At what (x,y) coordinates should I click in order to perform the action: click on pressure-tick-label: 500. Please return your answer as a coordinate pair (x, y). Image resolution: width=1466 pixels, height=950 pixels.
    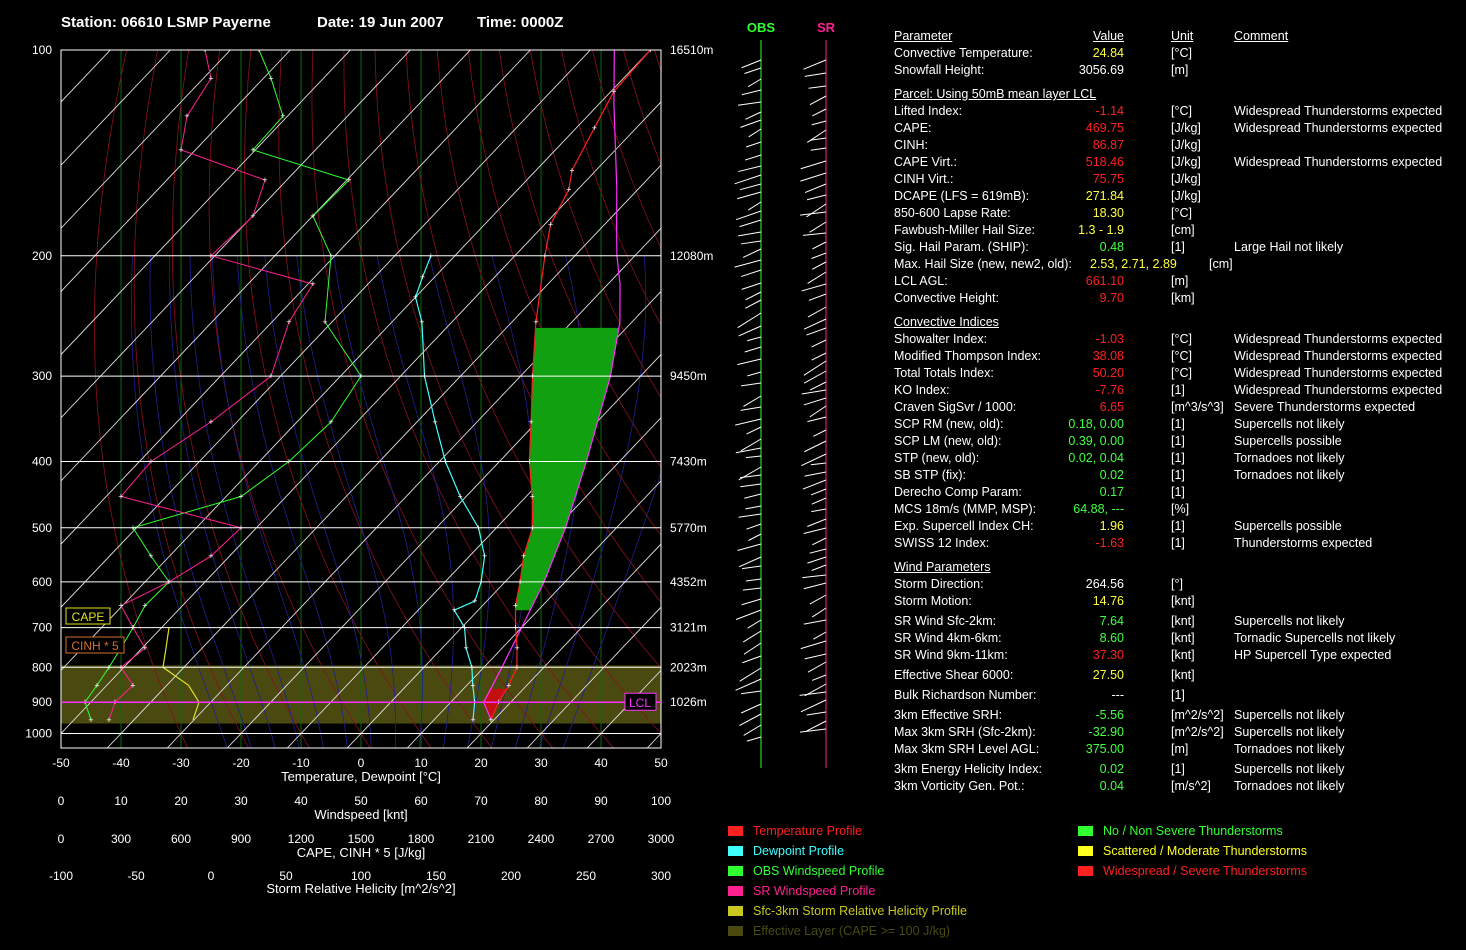
    Looking at the image, I should click on (42, 528).